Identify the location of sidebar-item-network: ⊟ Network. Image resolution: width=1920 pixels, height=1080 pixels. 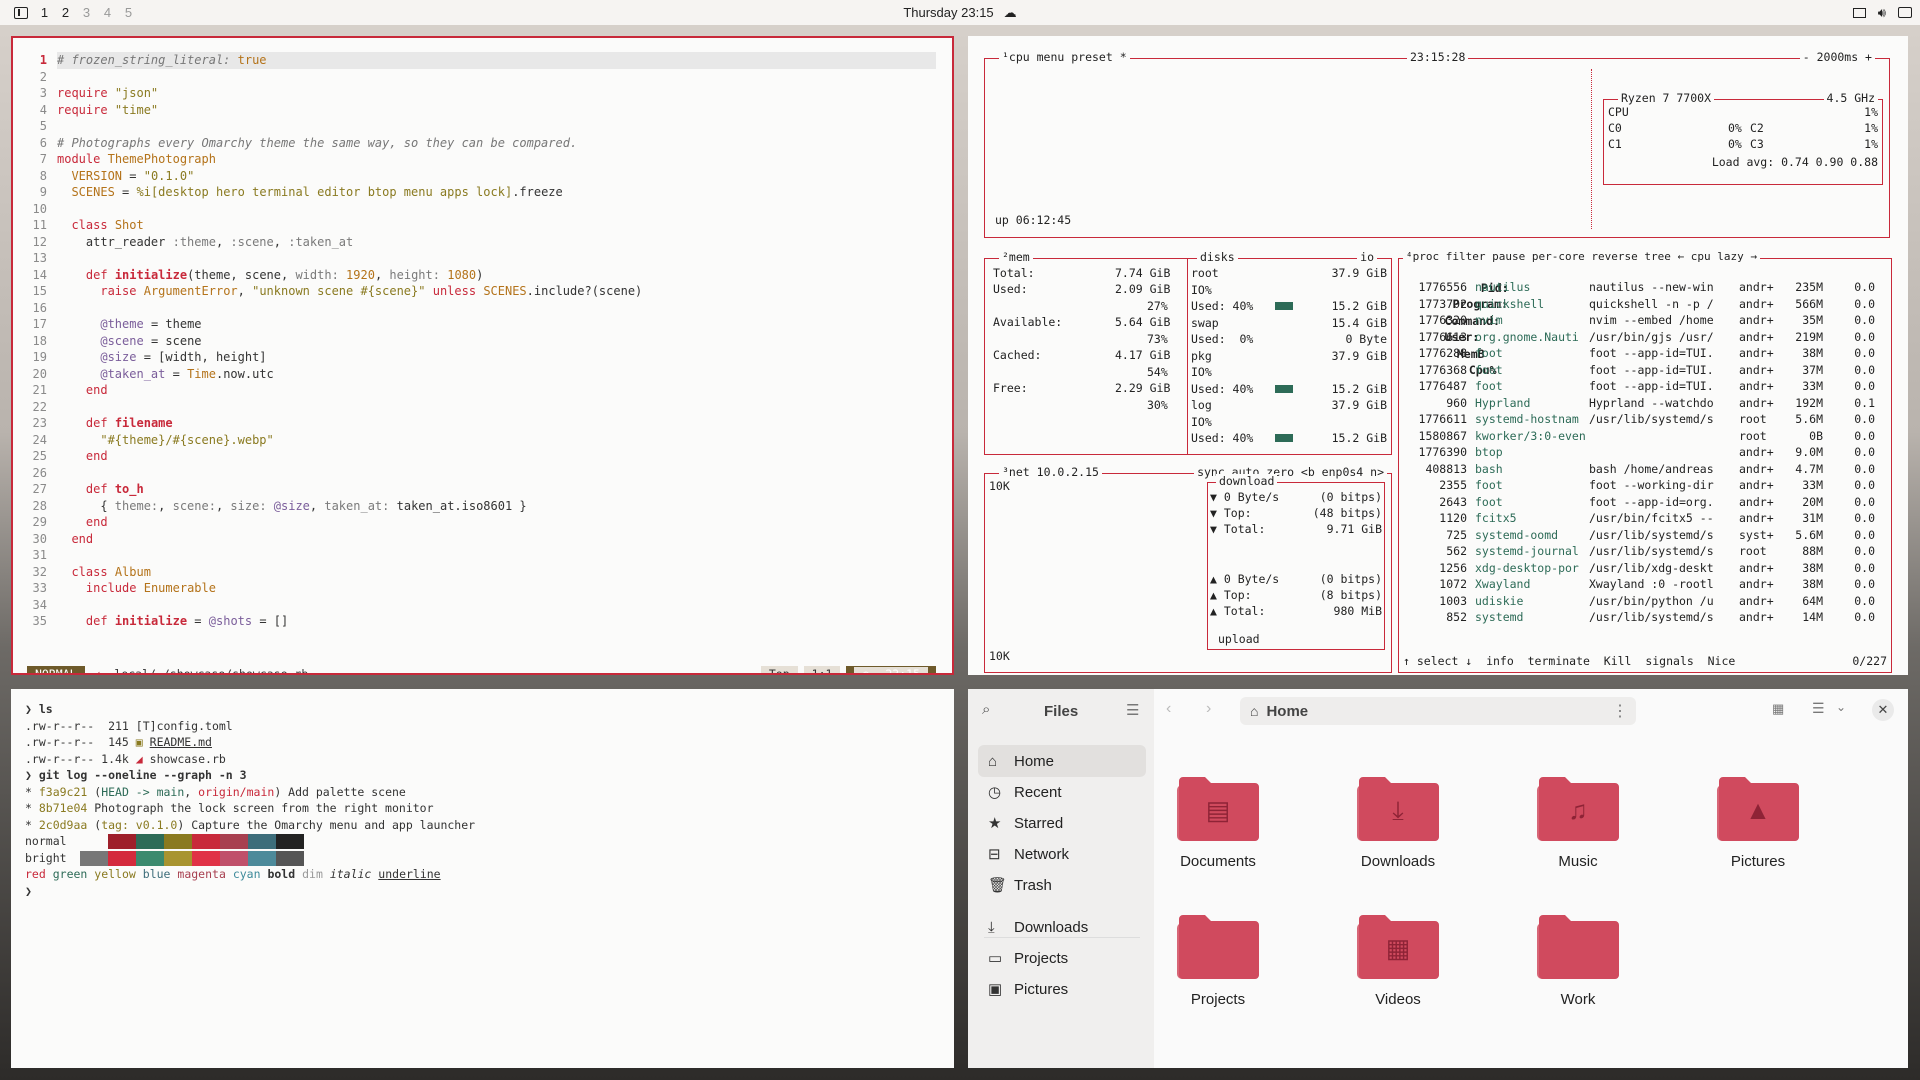
(1062, 854).